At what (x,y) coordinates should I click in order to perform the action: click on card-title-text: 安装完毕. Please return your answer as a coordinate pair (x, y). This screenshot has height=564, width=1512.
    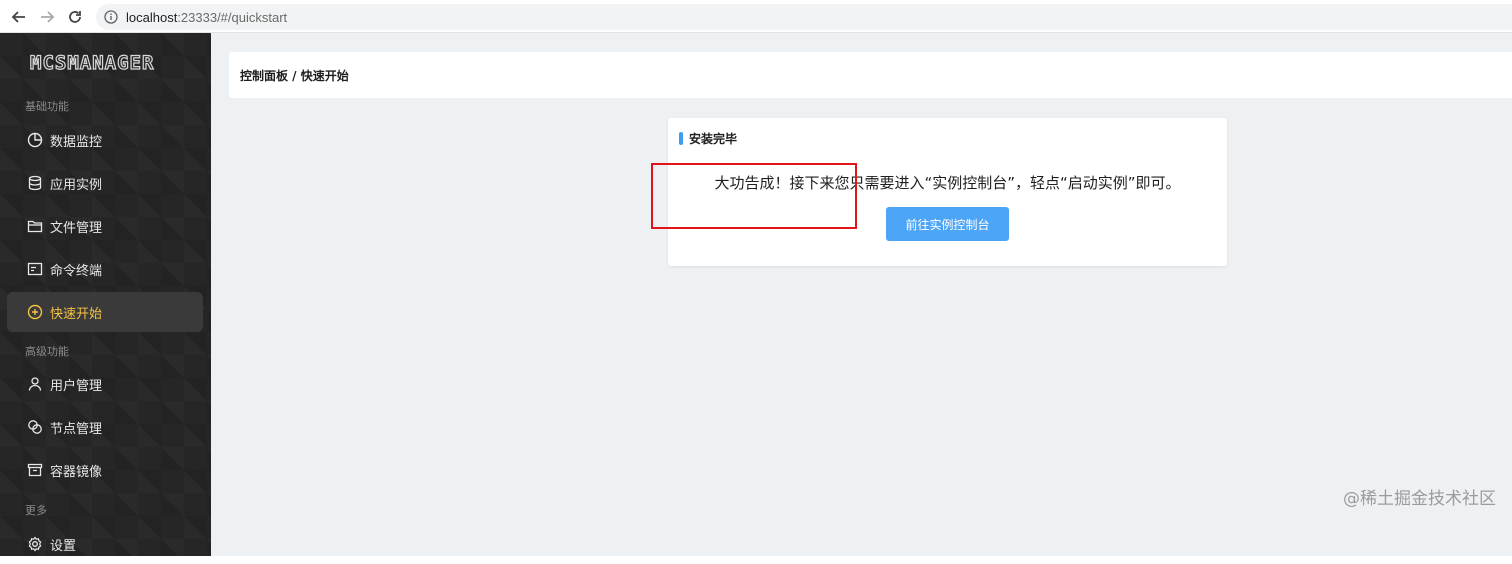
    Looking at the image, I should click on (713, 138).